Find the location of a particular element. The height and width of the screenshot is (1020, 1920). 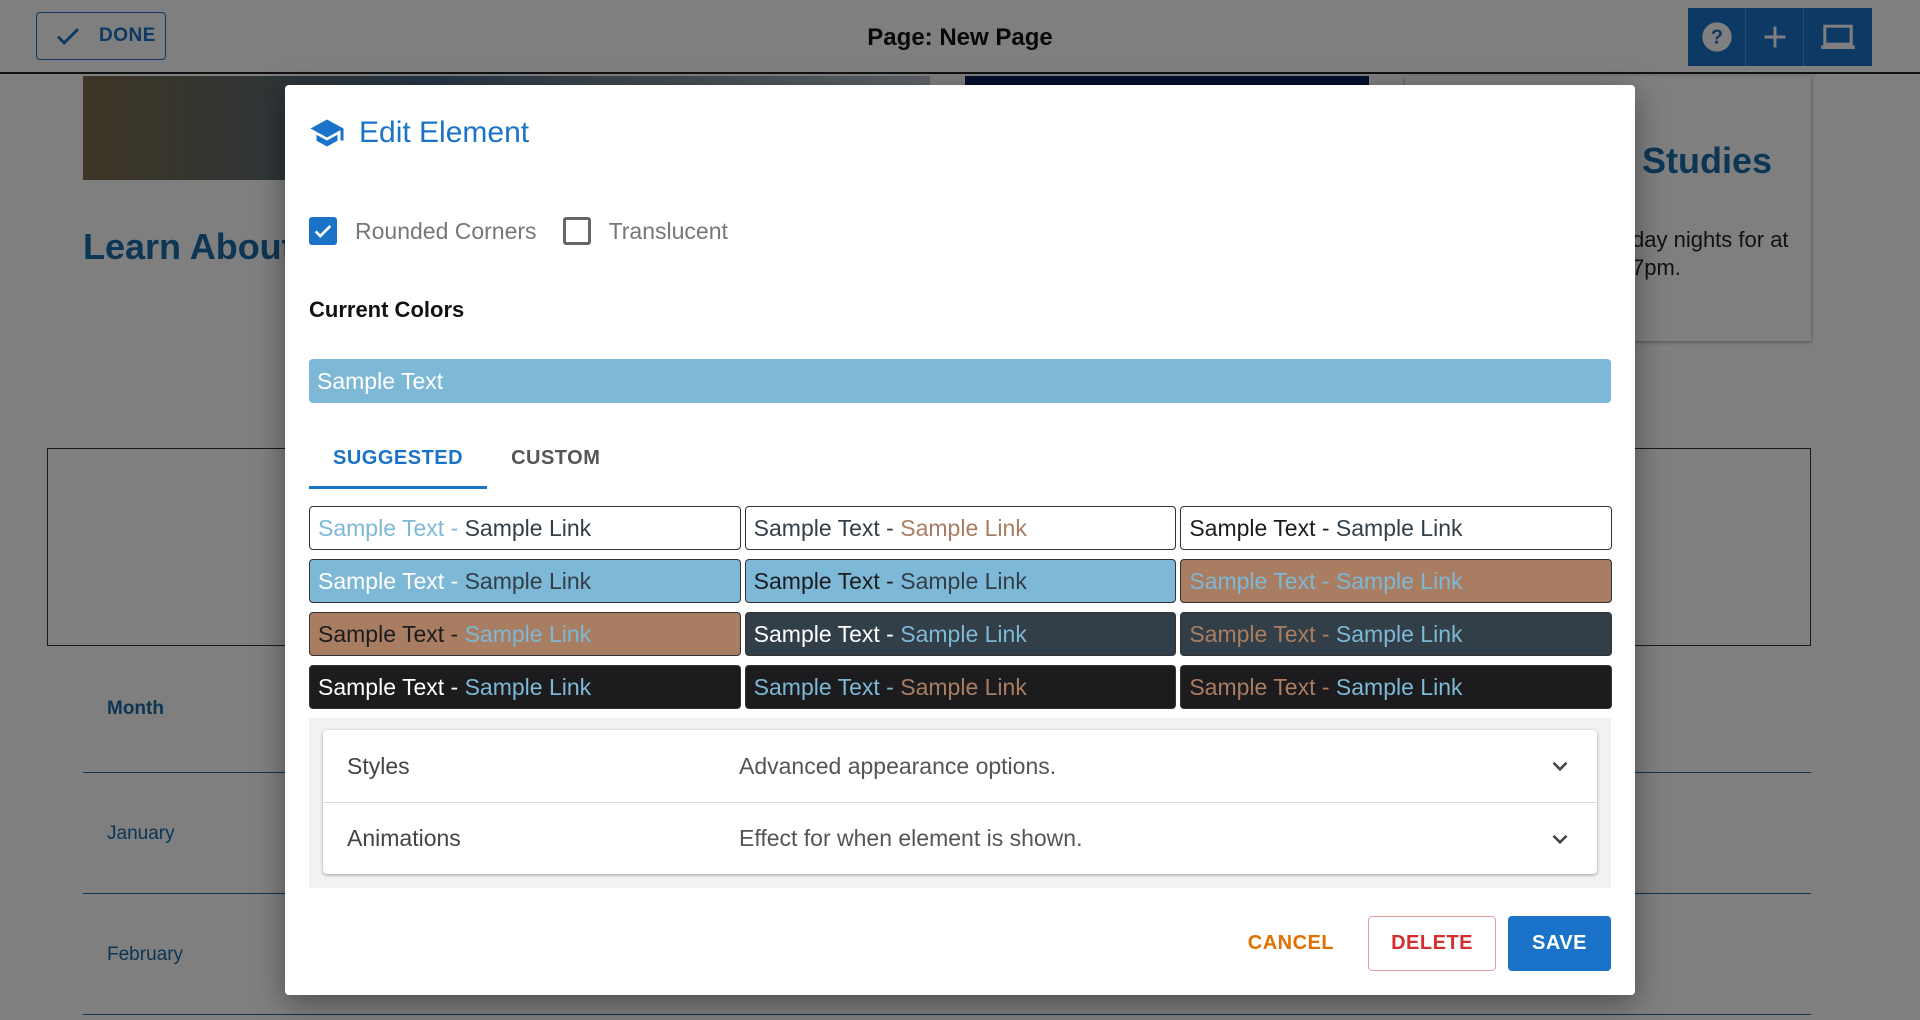

styles-panel-header: Styles Advanced appearance options. is located at coordinates (960, 766).